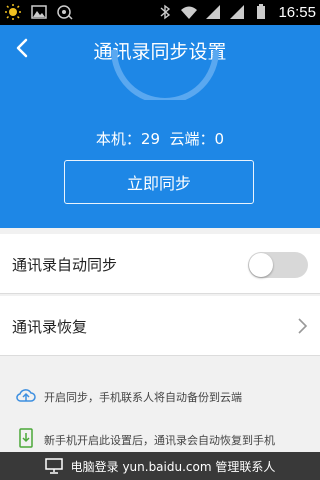 The width and height of the screenshot is (320, 480). What do you see at coordinates (160, 139) in the screenshot?
I see `contact-counts: 本机：29 云端：0` at bounding box center [160, 139].